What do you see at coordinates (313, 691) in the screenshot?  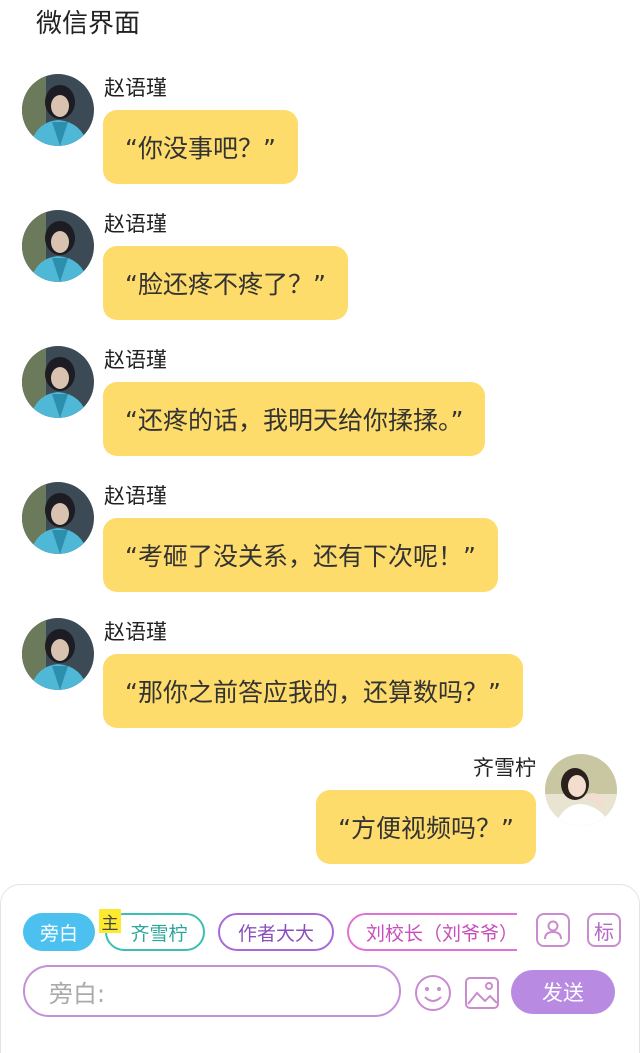 I see `message-bubble: “那你之前答应我的，还算数吗？”` at bounding box center [313, 691].